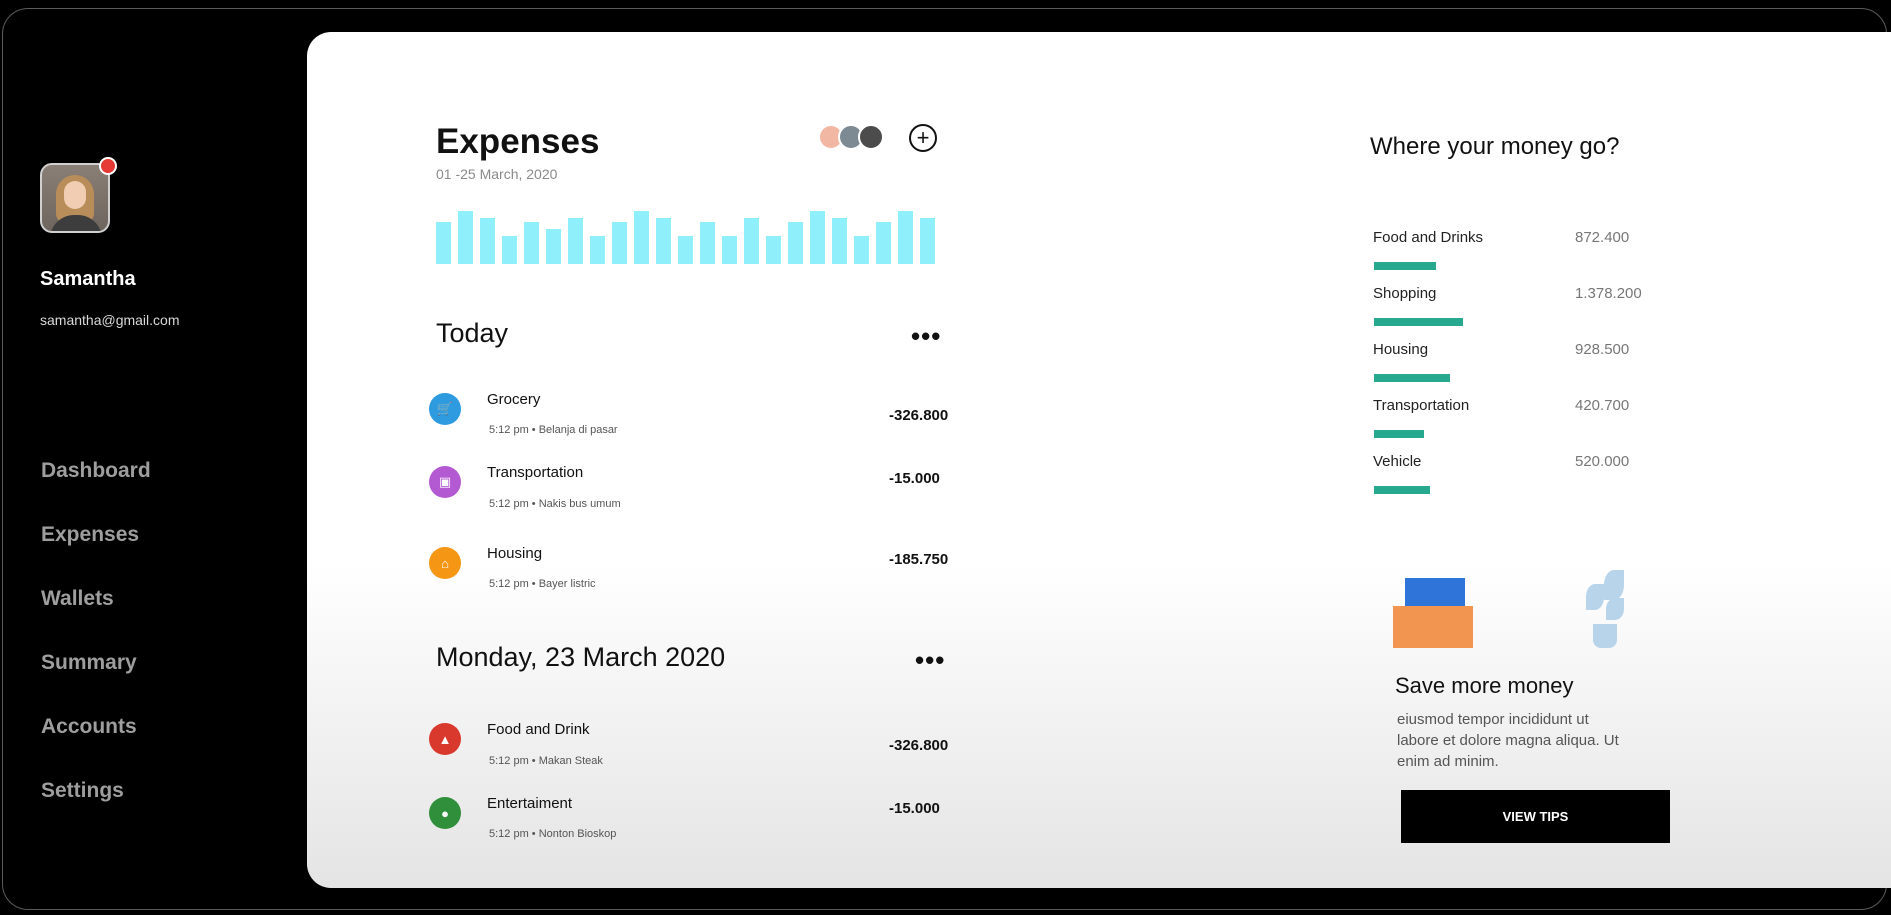  I want to click on money-category-label: Shopping, so click(1405, 293).